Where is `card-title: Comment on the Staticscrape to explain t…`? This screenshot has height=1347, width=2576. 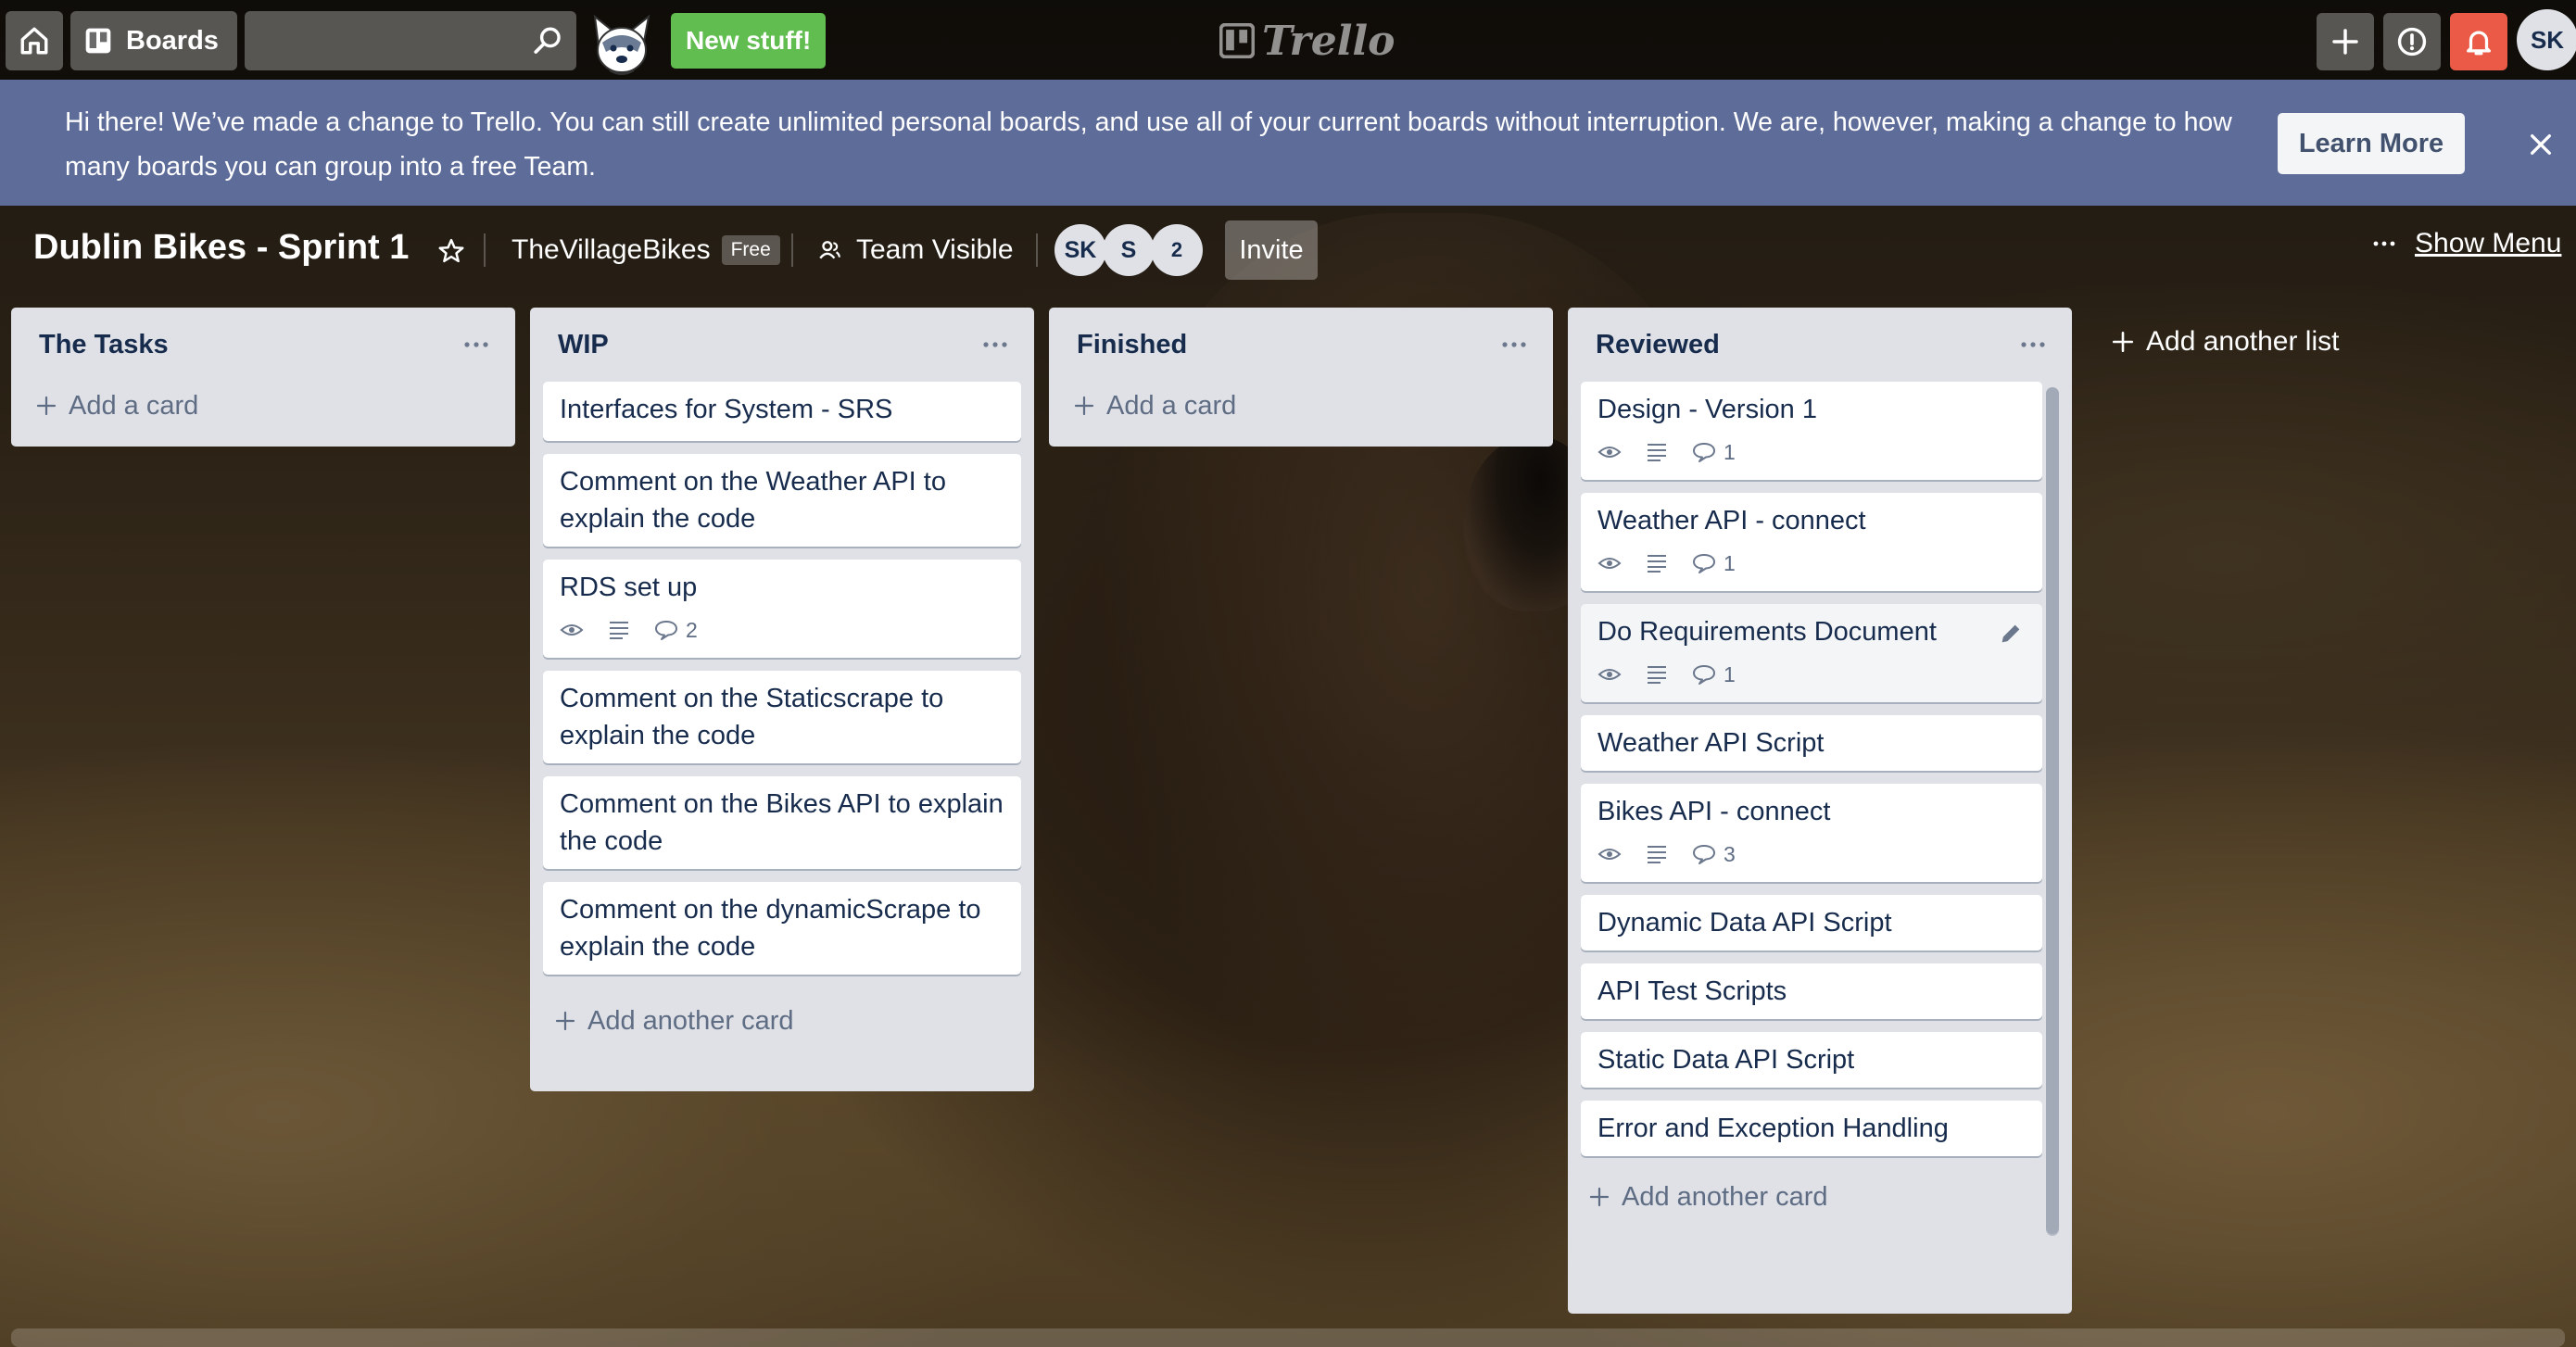 card-title: Comment on the Staticscrape to explain t… is located at coordinates (752, 717).